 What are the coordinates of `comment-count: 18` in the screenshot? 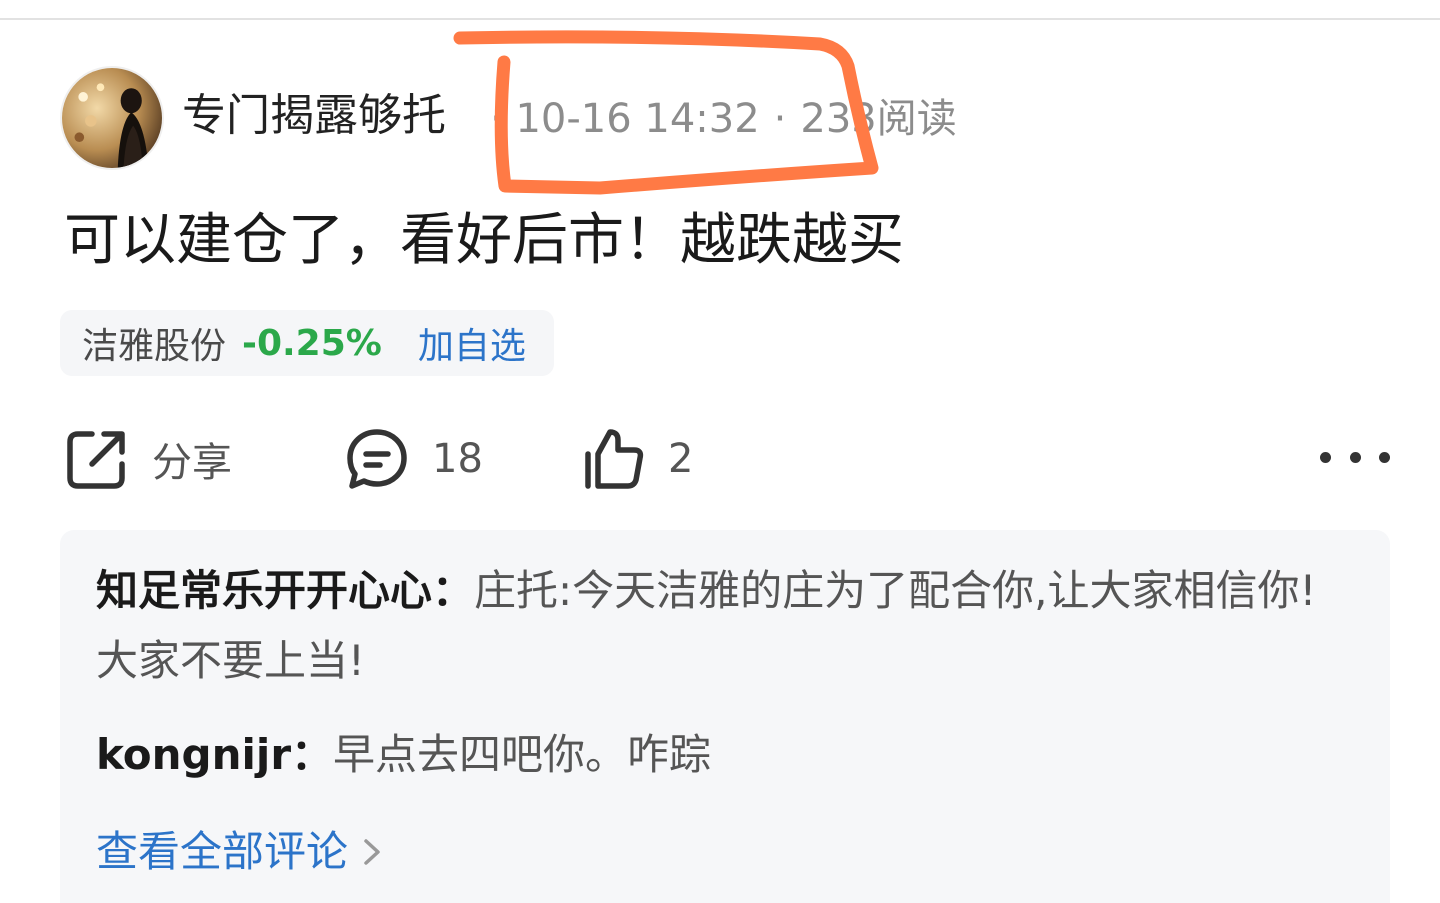 It's located at (457, 459).